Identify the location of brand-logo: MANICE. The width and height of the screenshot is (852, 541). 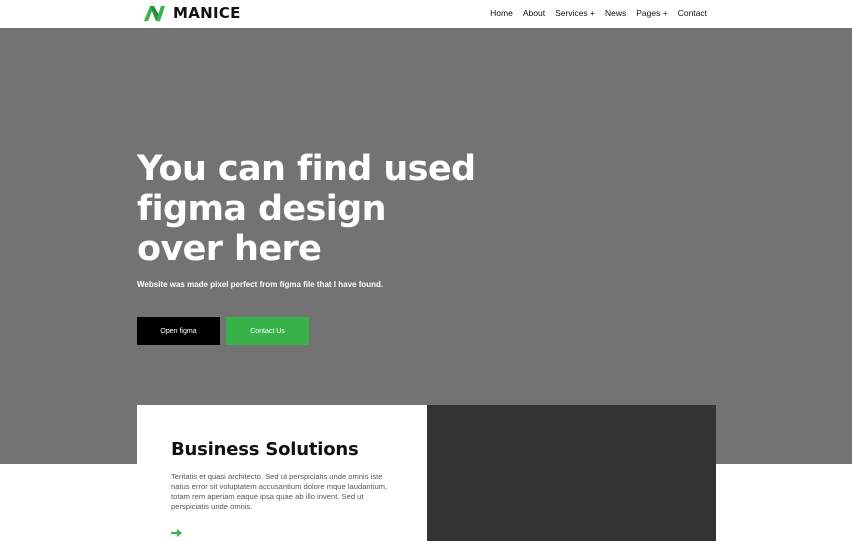
(191, 13).